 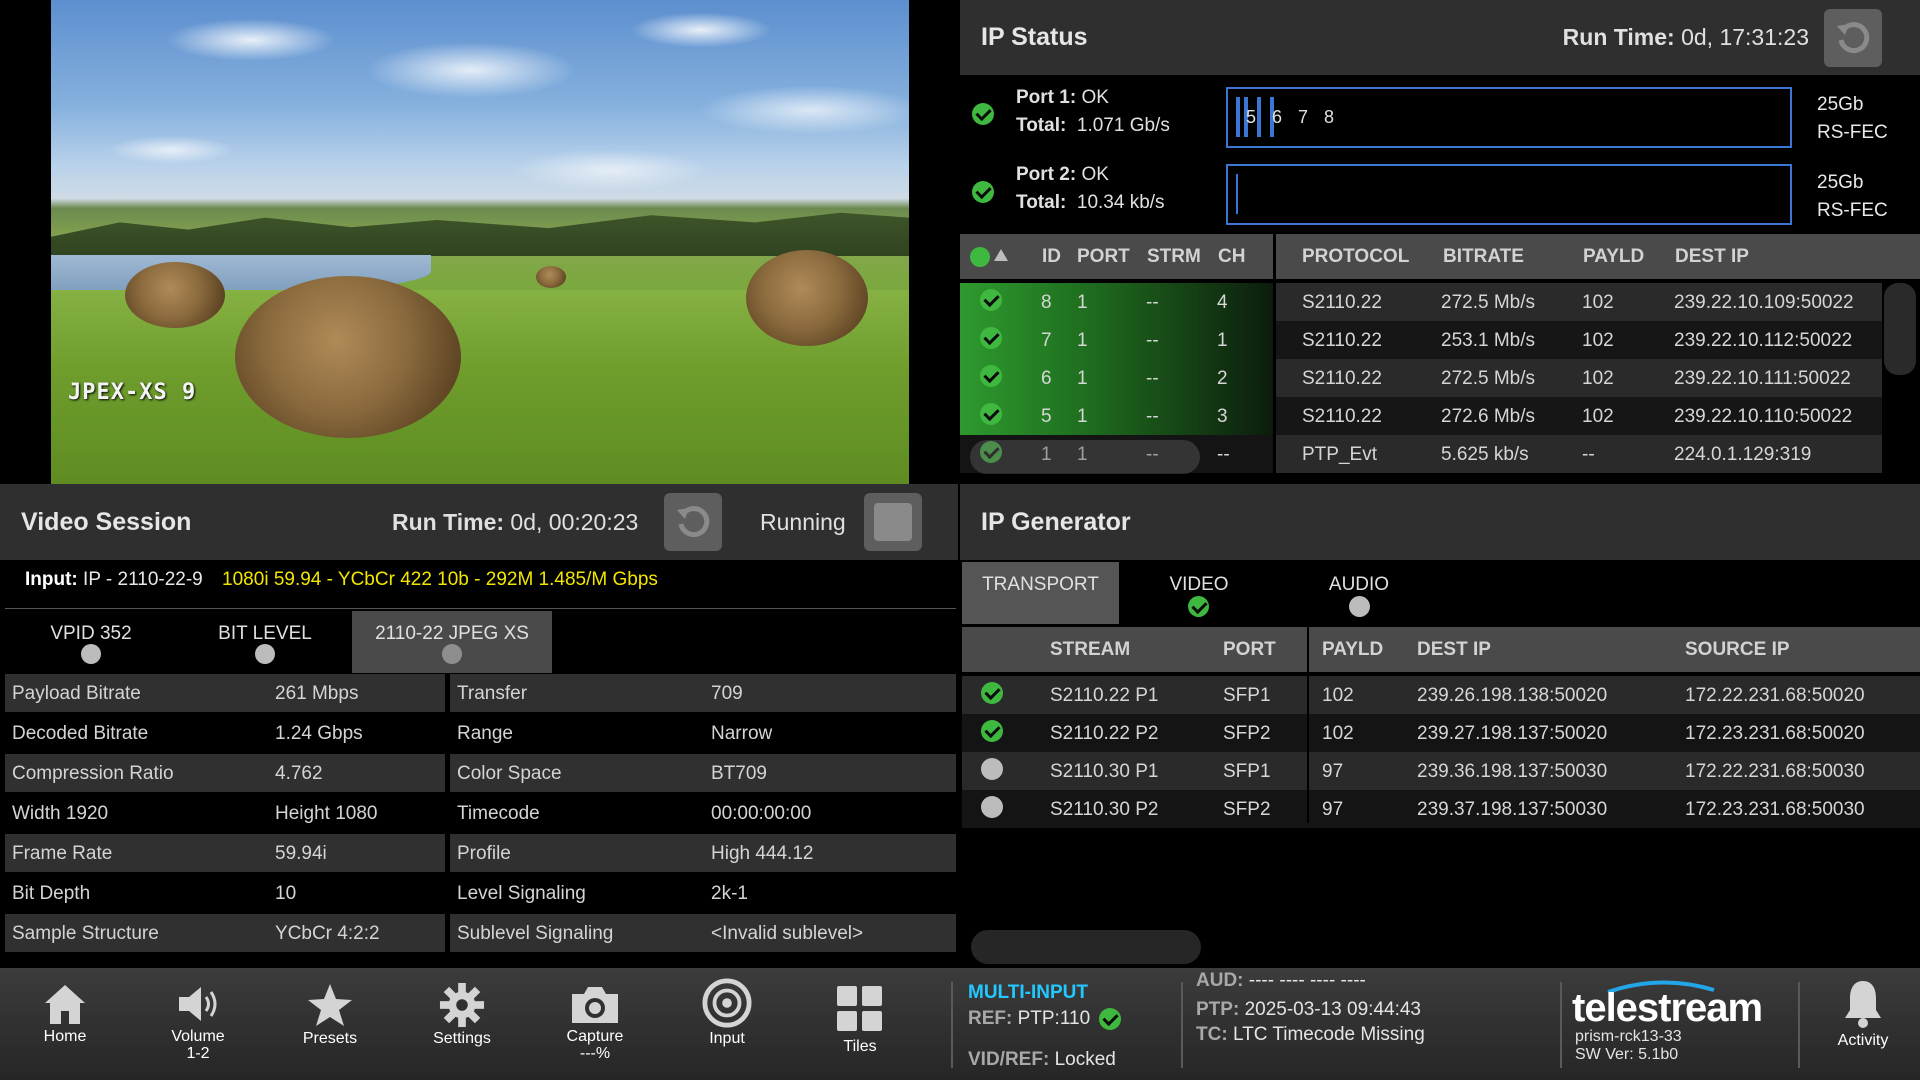 I want to click on port-2-stream-bar, so click(x=1509, y=194).